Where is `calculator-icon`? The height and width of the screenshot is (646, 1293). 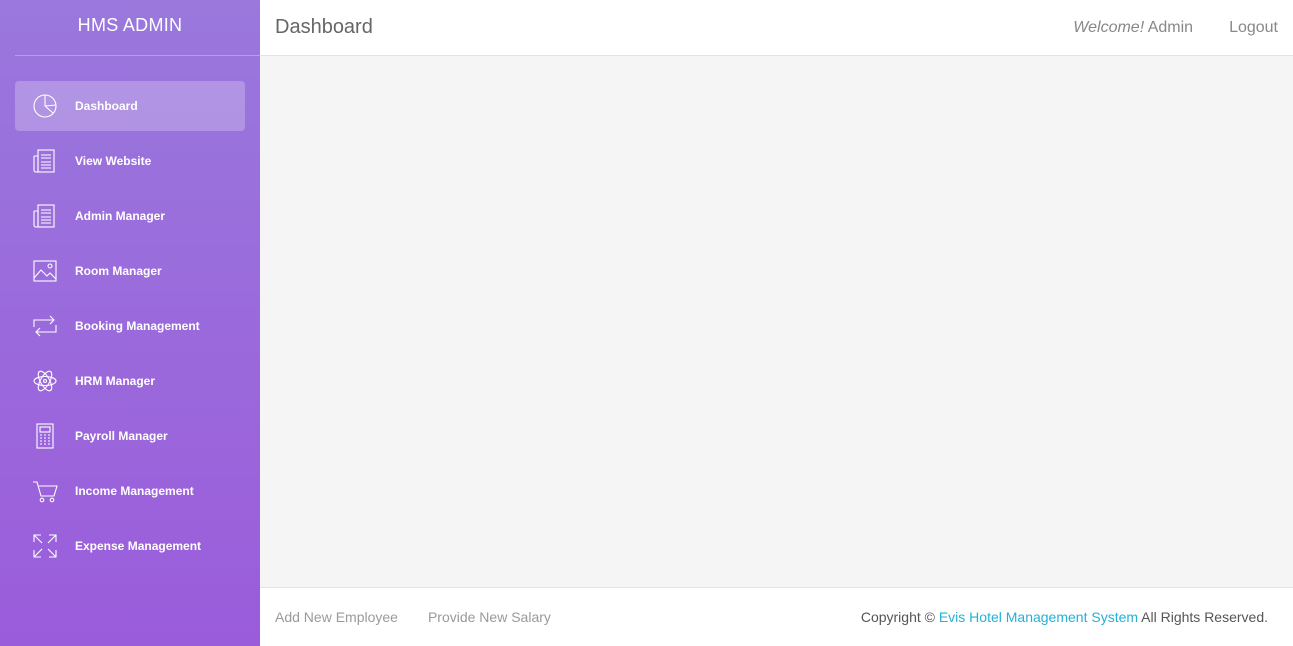
calculator-icon is located at coordinates (45, 436).